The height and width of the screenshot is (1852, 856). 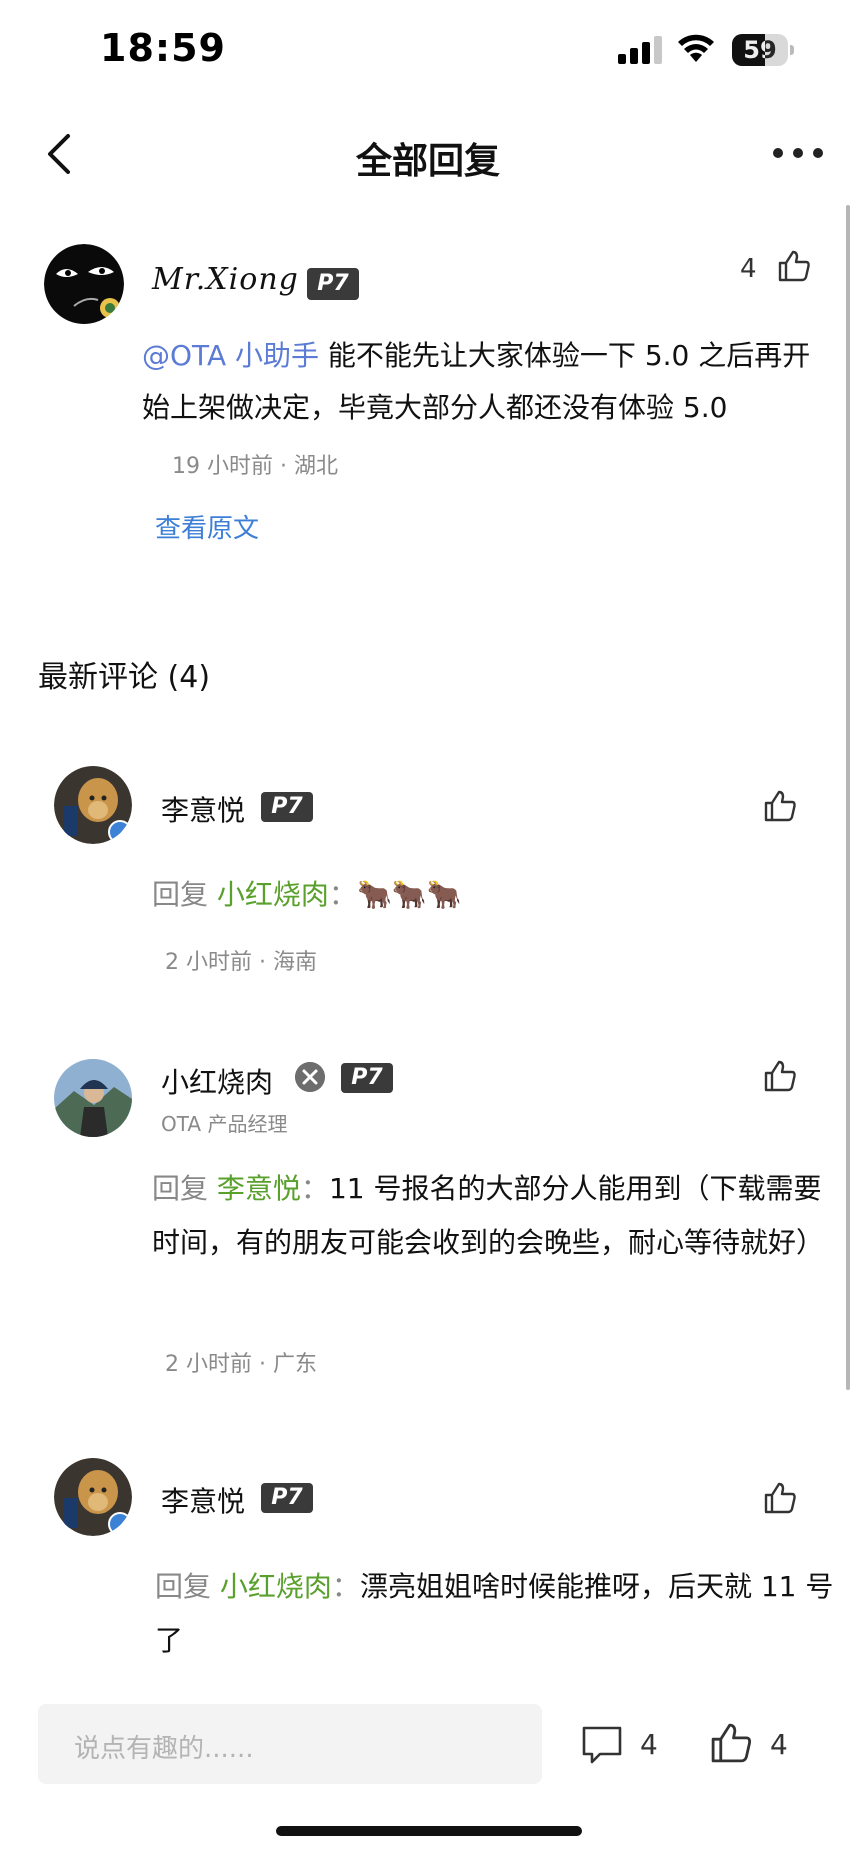 What do you see at coordinates (207, 526) in the screenshot?
I see `view-original-link: 查看原文` at bounding box center [207, 526].